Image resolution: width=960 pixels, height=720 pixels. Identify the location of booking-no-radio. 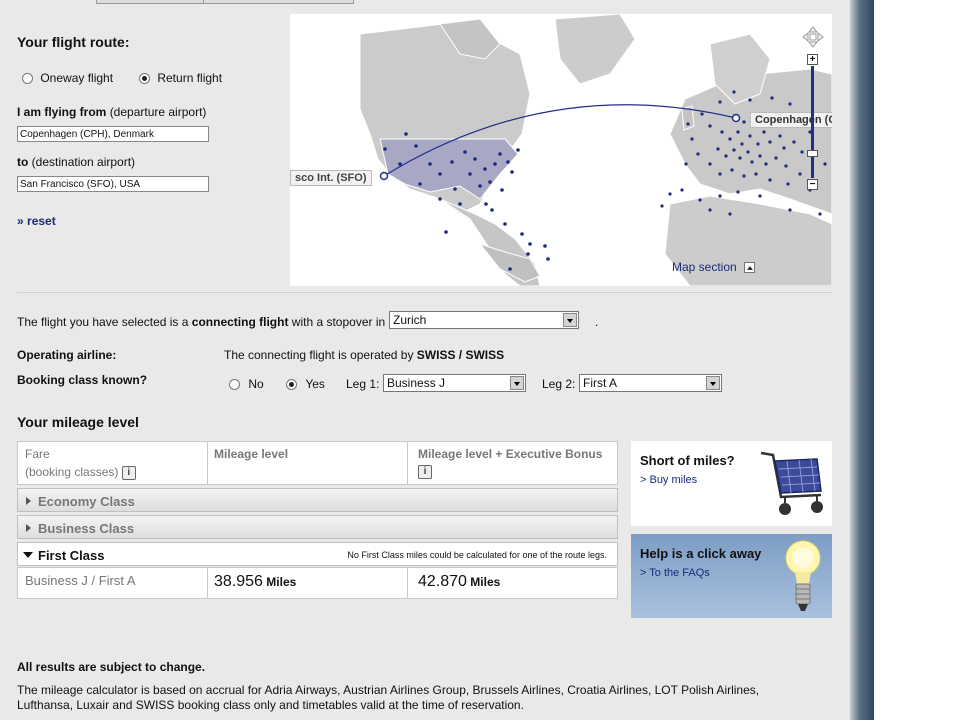
(234, 385).